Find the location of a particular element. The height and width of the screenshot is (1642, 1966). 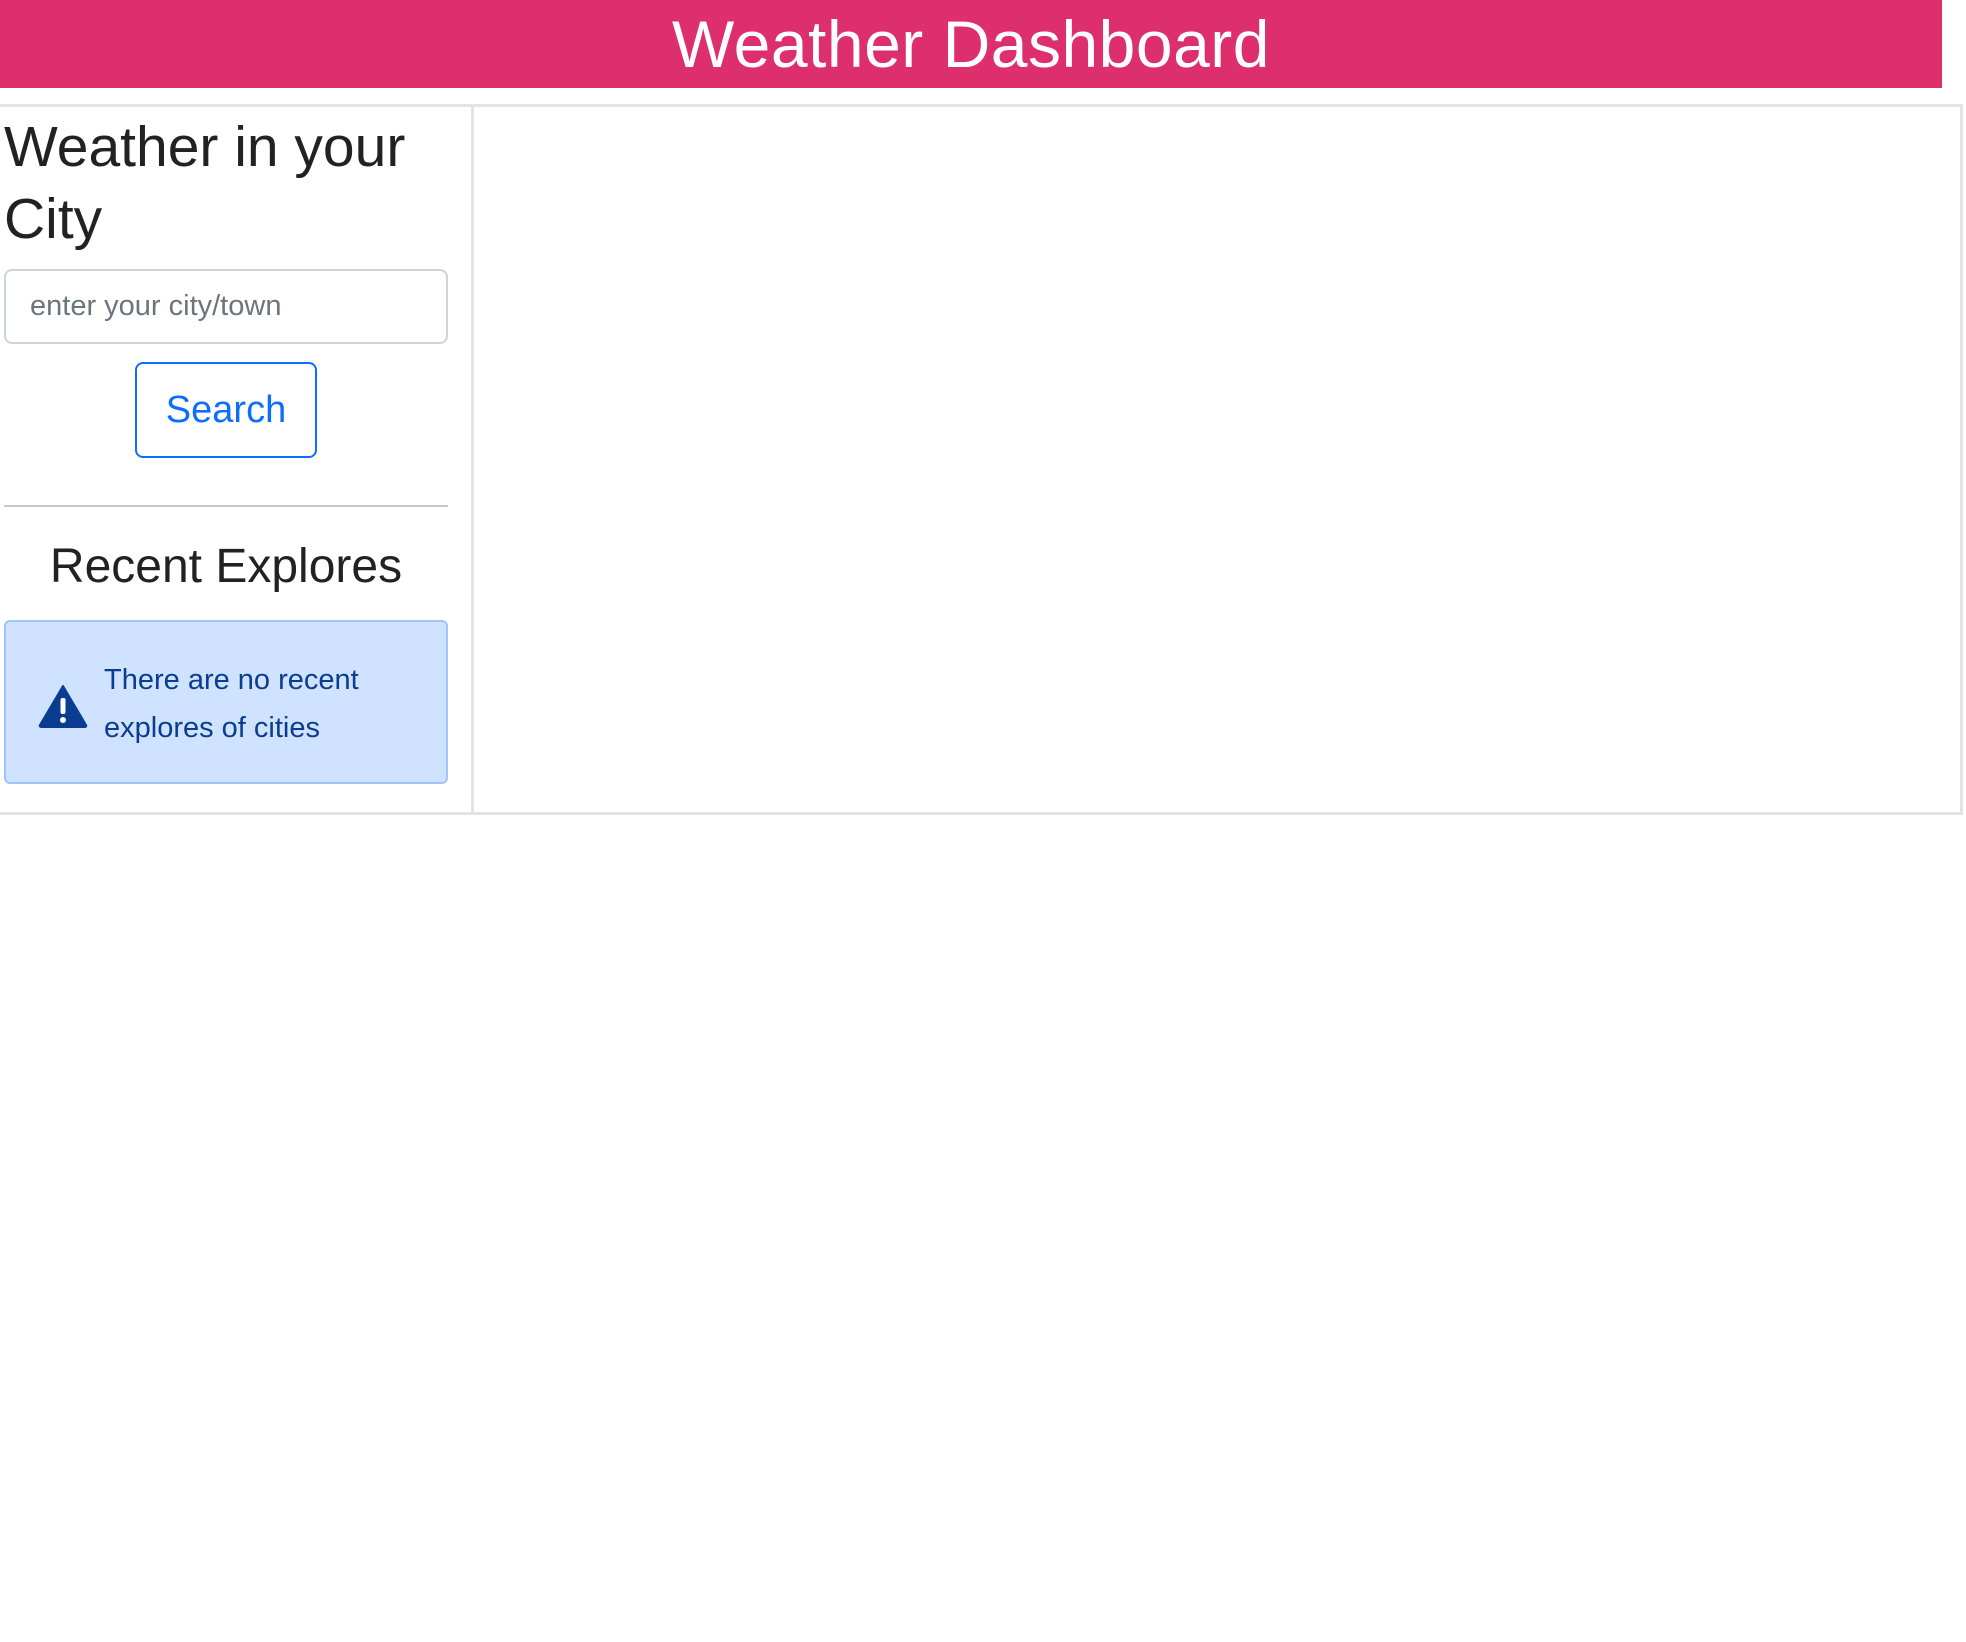

recent-explores-heading: Recent Explores is located at coordinates (226, 566).